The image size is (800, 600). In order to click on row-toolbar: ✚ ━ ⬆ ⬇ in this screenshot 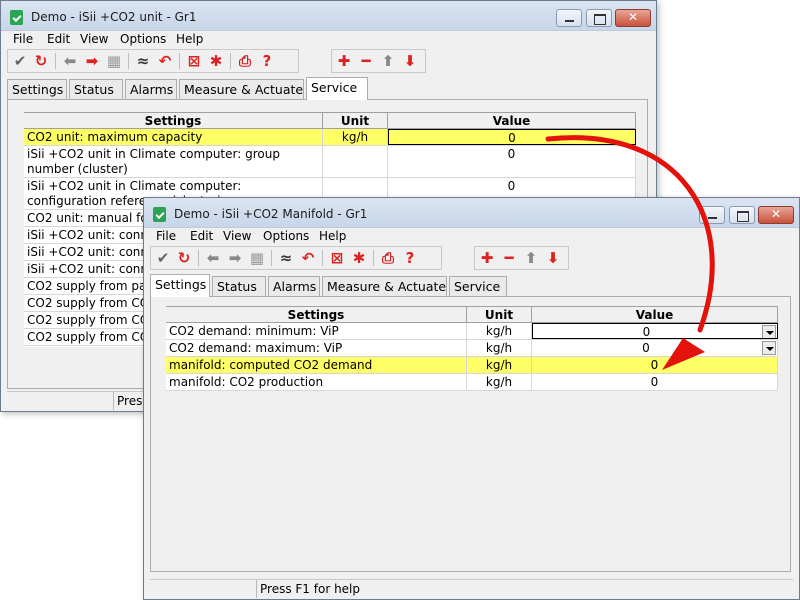, I will do `click(378, 61)`.